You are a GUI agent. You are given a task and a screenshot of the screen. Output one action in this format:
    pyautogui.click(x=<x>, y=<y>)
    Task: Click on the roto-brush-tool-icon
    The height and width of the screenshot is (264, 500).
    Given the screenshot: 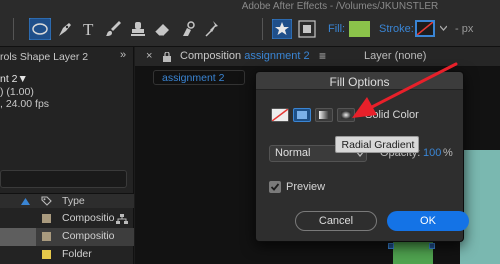 What is the action you would take?
    pyautogui.click(x=188, y=29)
    